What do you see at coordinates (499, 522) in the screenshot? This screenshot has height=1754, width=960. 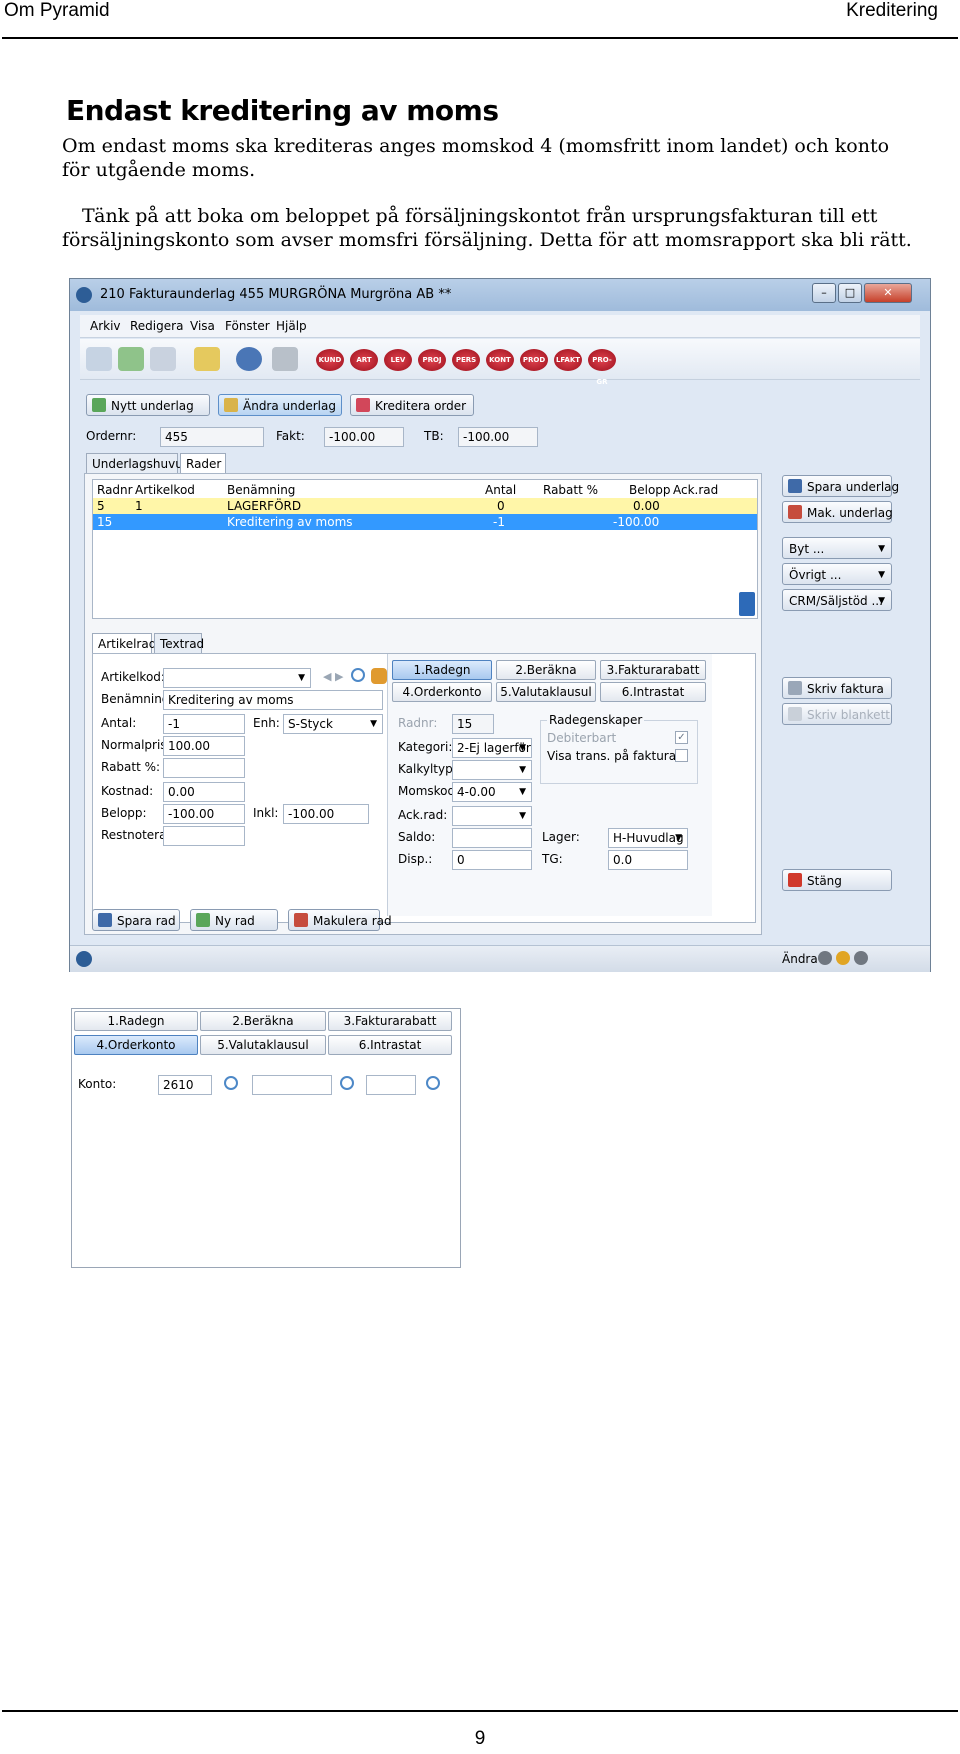 I see `cell-antal: -1` at bounding box center [499, 522].